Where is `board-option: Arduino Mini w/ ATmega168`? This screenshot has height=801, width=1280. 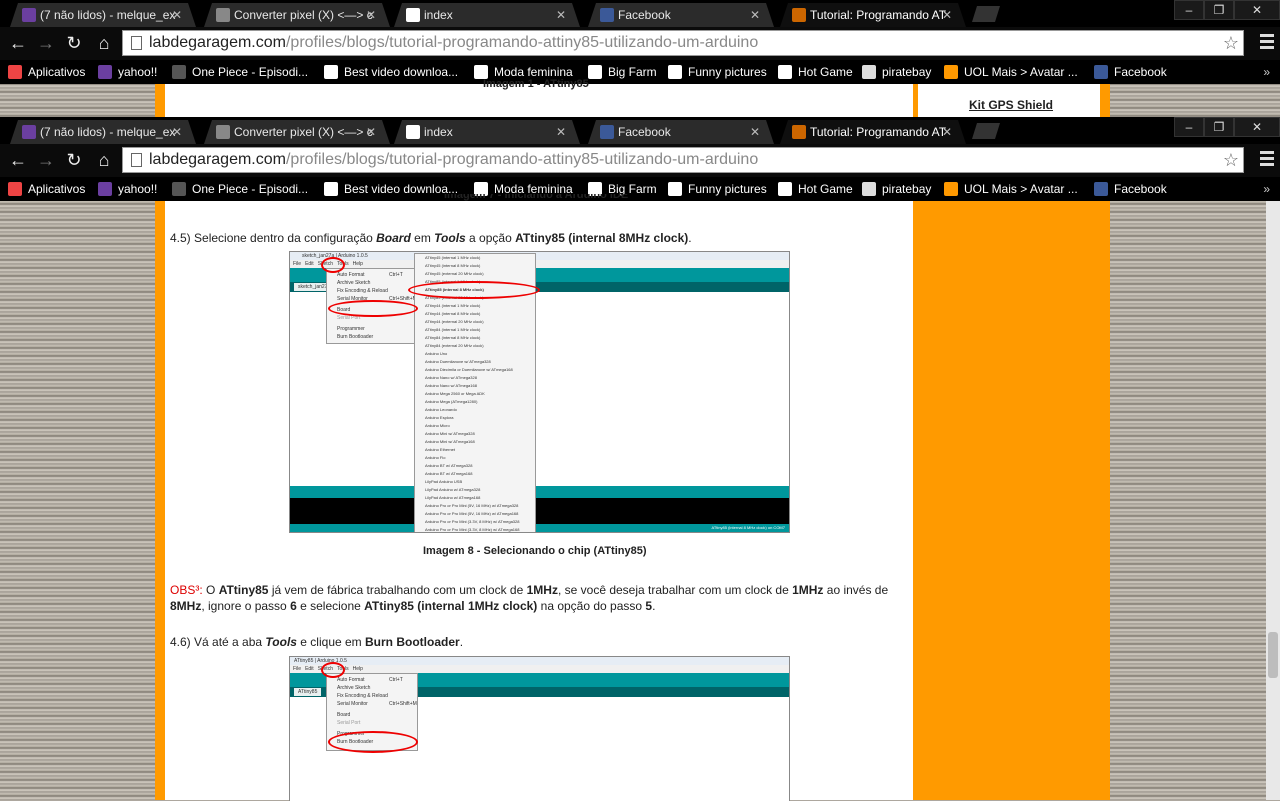 board-option: Arduino Mini w/ ATmega168 is located at coordinates (450, 441).